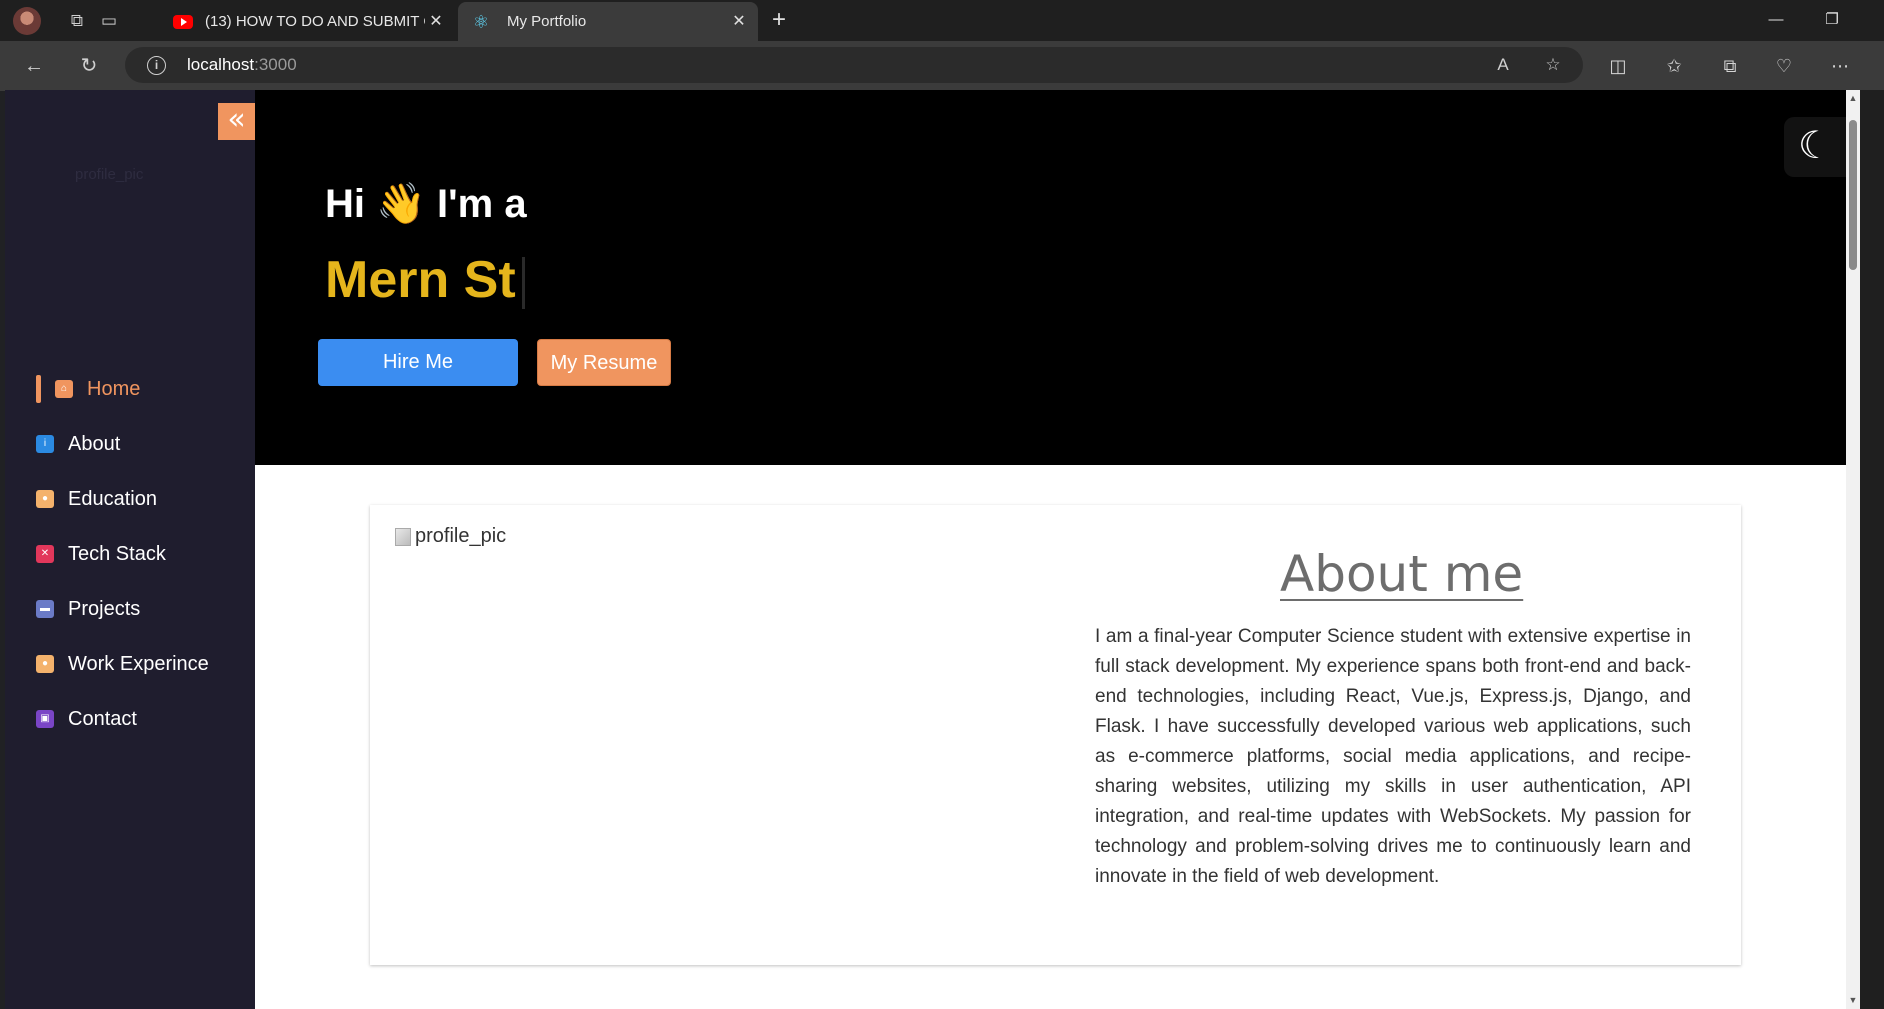  Describe the element at coordinates (1784, 66) in the screenshot. I see `browser-essentials-icon: ♡` at that location.